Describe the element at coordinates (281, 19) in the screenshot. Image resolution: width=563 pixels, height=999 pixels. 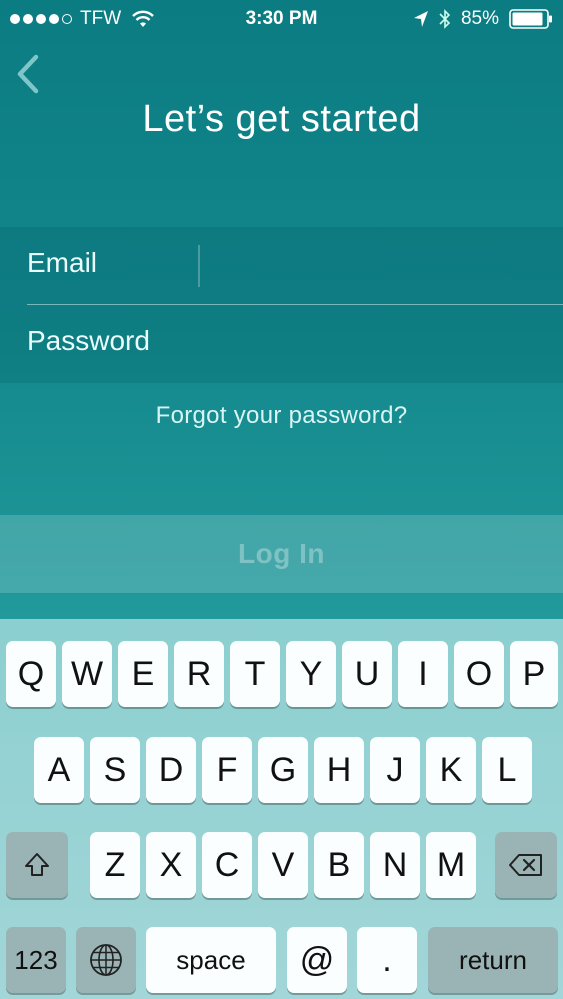
I see `status-bar: TFW 3:30 PM 85%` at that location.